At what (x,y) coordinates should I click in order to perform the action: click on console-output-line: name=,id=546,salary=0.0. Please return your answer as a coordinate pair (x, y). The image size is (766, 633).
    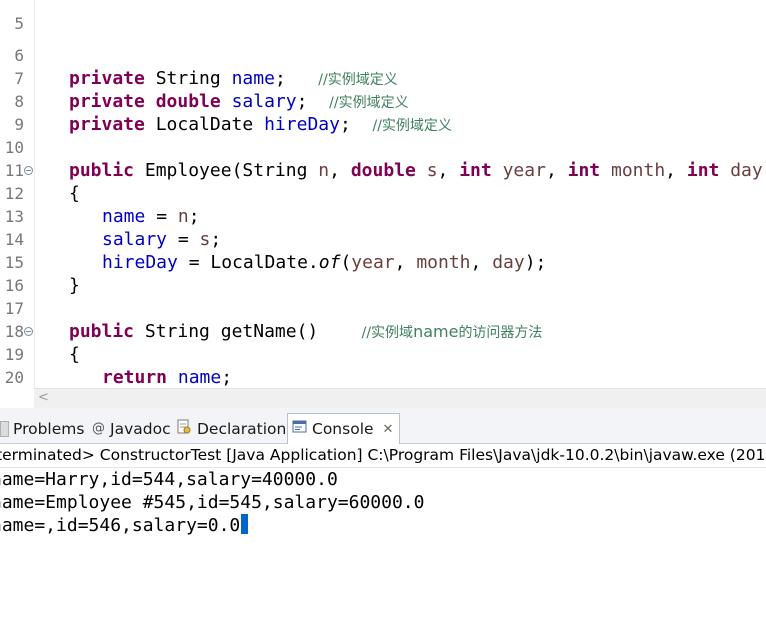
    Looking at the image, I should click on (124, 525).